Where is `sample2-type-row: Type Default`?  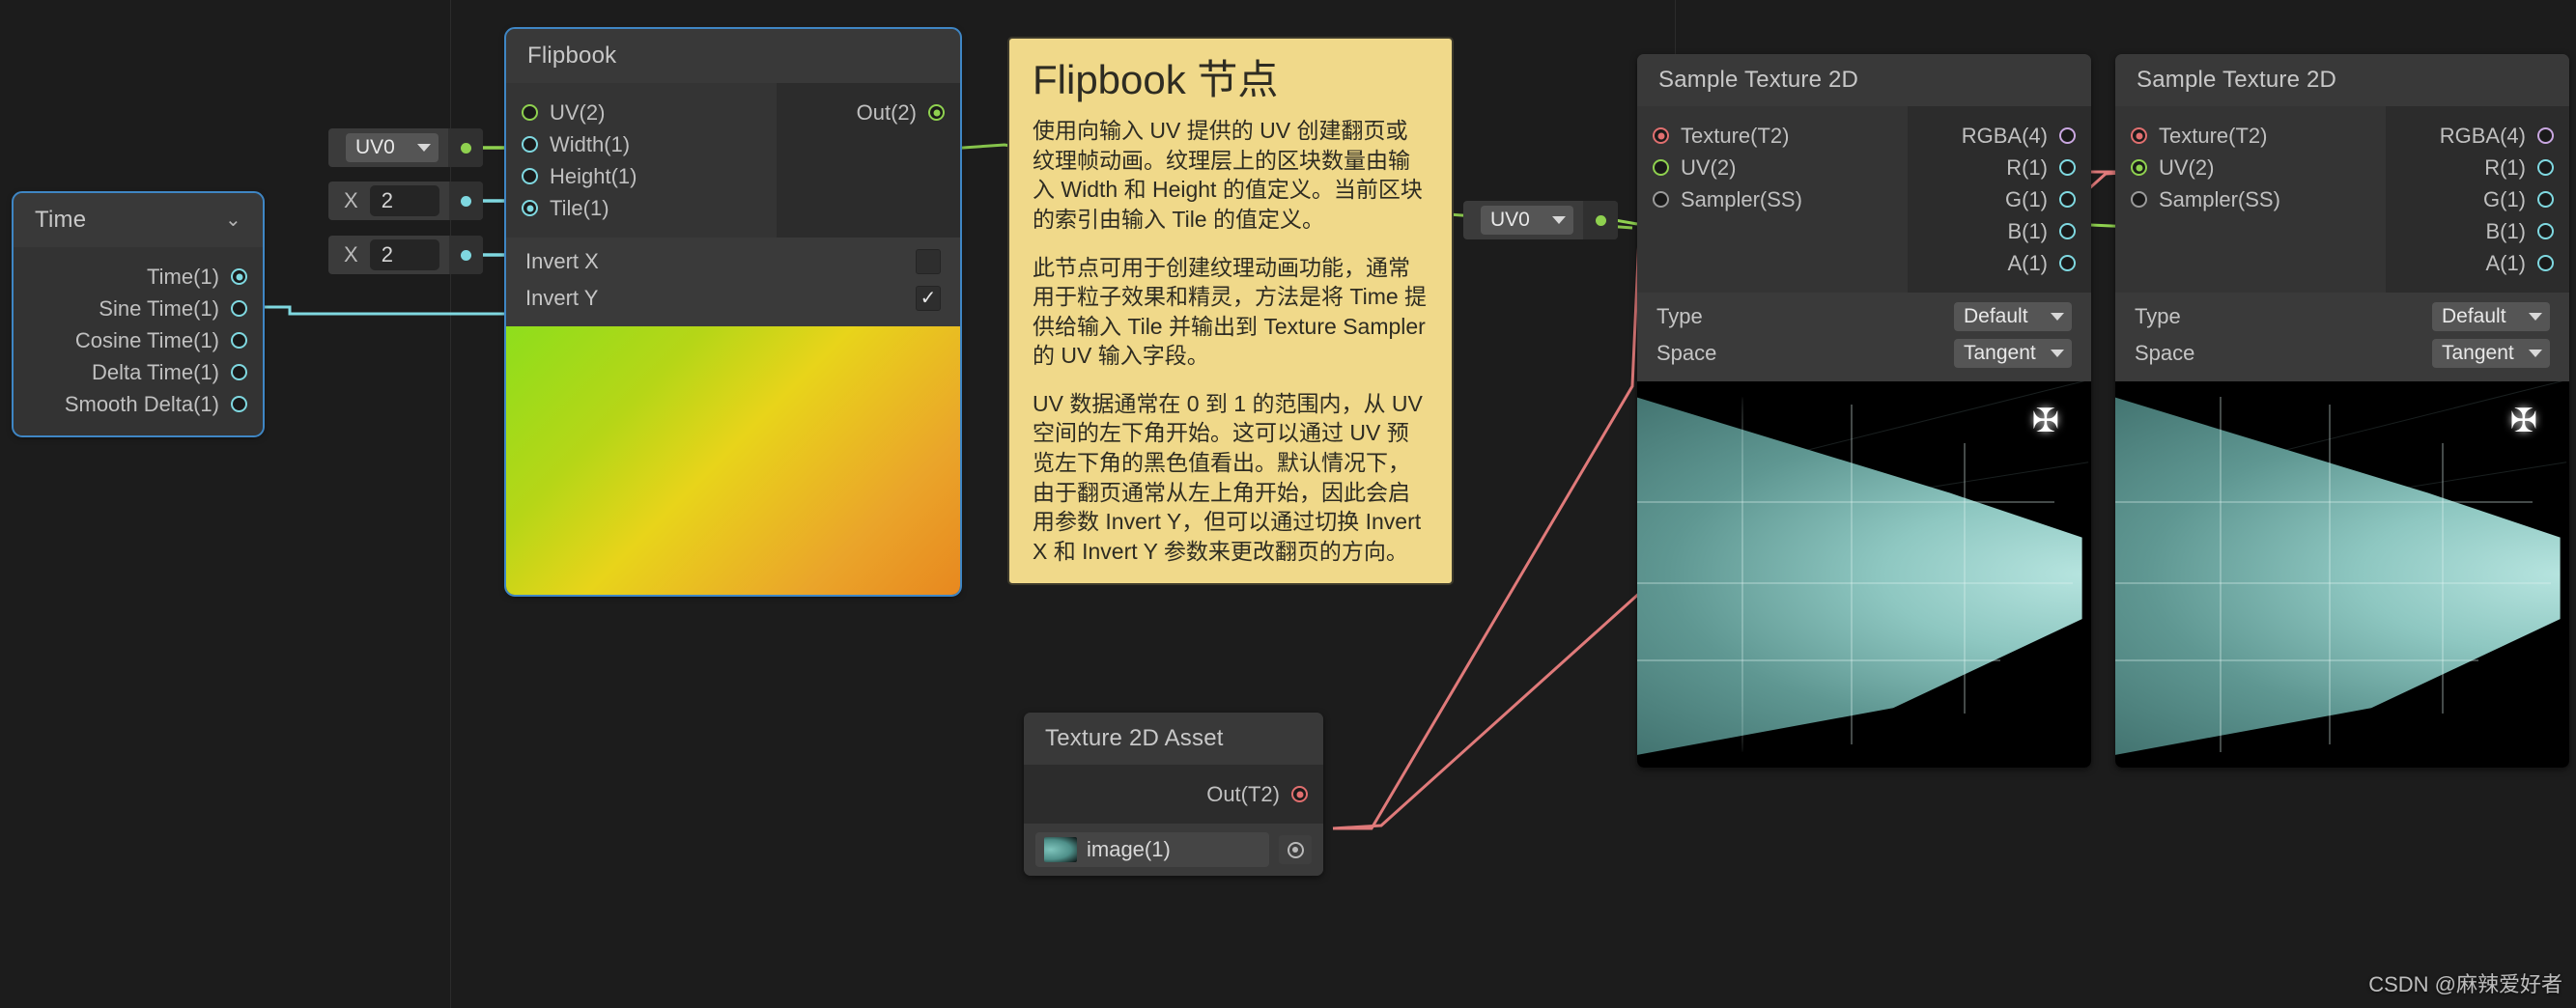 sample2-type-row: Type Default is located at coordinates (2342, 317).